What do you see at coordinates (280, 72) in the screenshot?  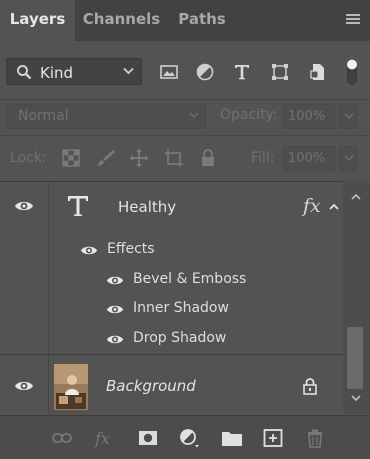 I see `shape-filter-icon` at bounding box center [280, 72].